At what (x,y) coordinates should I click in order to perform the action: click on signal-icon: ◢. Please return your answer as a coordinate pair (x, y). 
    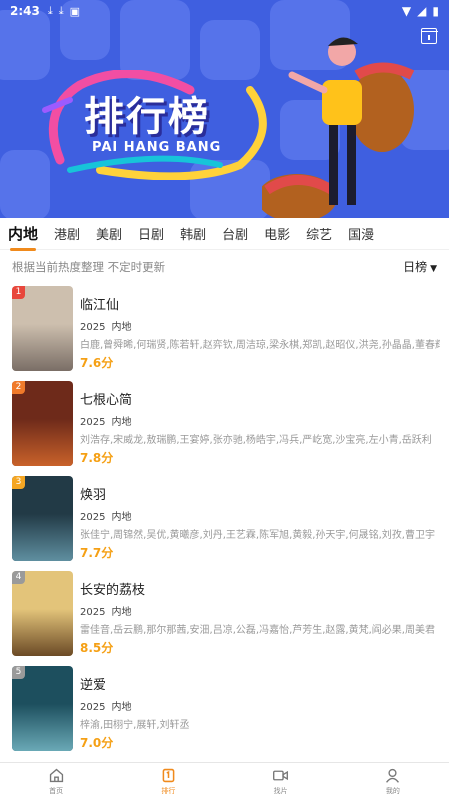
    Looking at the image, I should click on (422, 11).